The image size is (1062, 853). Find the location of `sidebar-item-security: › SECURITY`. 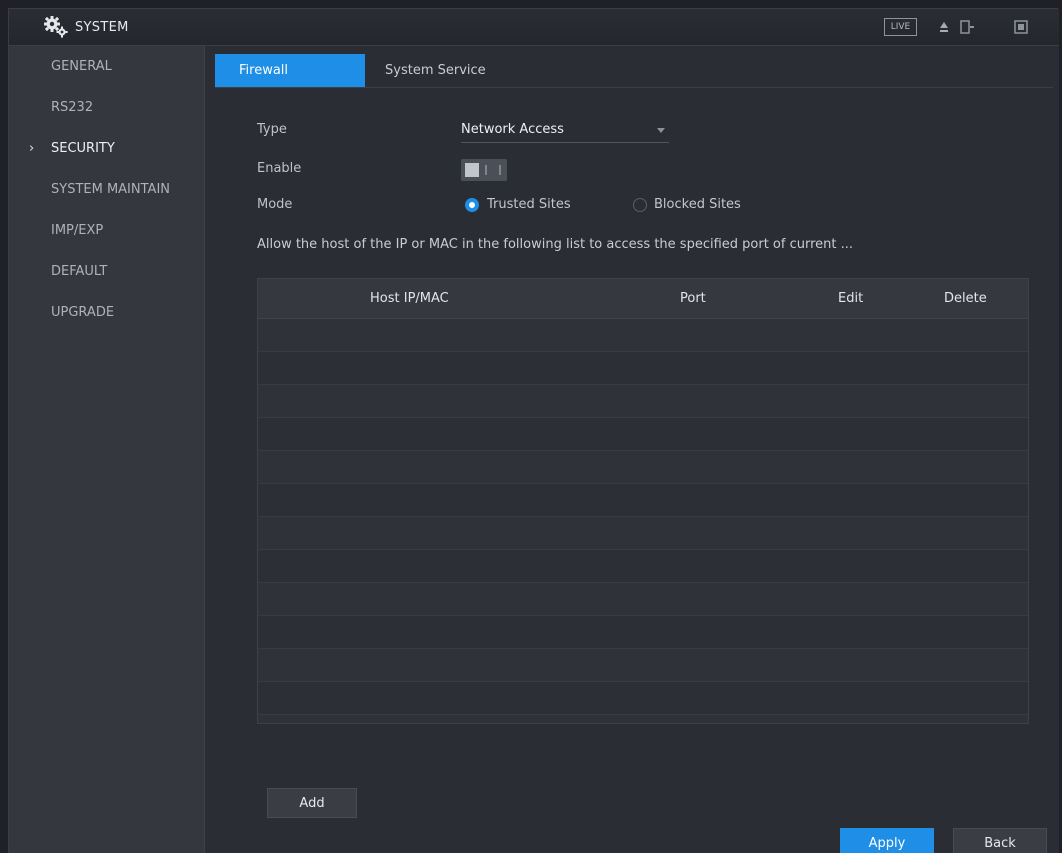

sidebar-item-security: › SECURITY is located at coordinates (106, 148).